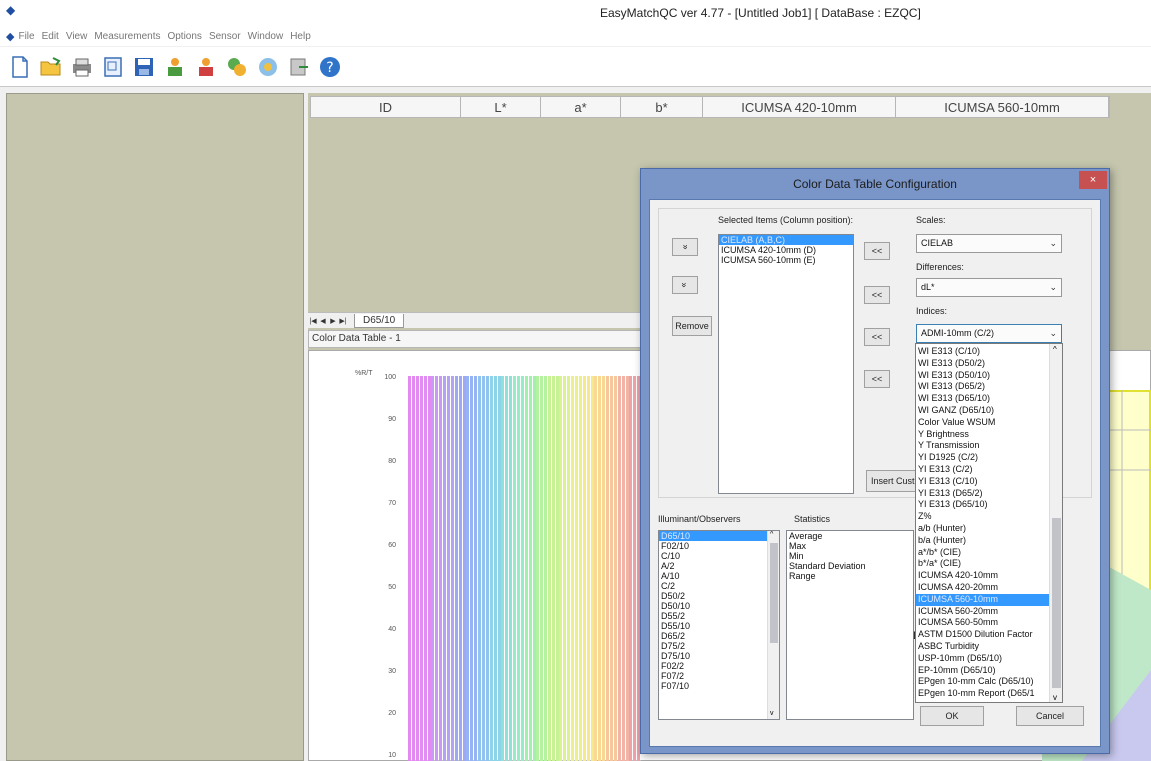  I want to click on list-item: Max, so click(850, 546).